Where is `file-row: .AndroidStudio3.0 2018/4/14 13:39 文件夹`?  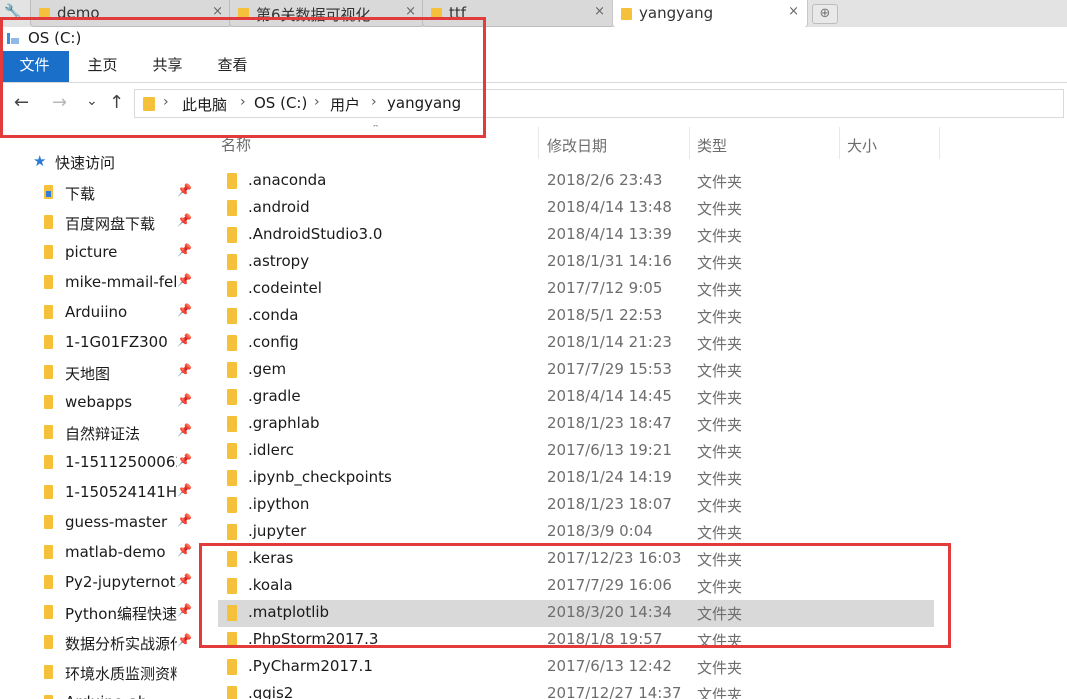 file-row: .AndroidStudio3.0 2018/4/14 13:39 文件夹 is located at coordinates (576, 235).